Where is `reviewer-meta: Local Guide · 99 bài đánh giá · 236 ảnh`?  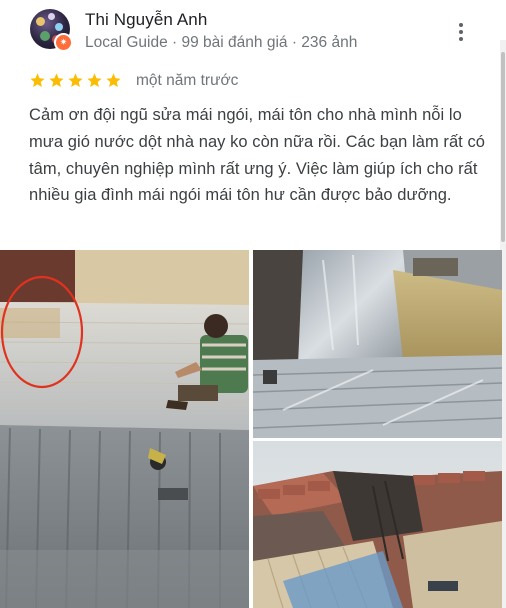 reviewer-meta: Local Guide · 99 bài đánh giá · 236 ảnh is located at coordinates (221, 42).